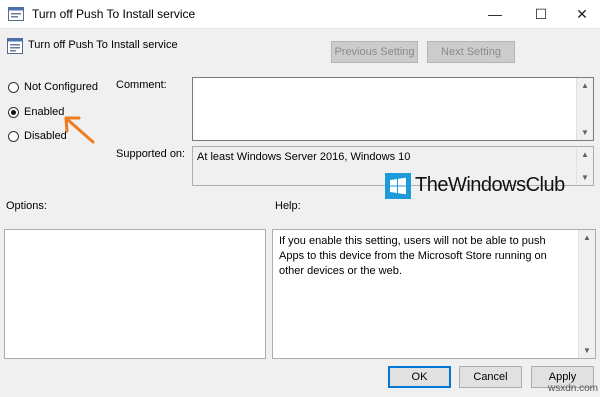  I want to click on radio-not-configured: Not Configured, so click(53, 87).